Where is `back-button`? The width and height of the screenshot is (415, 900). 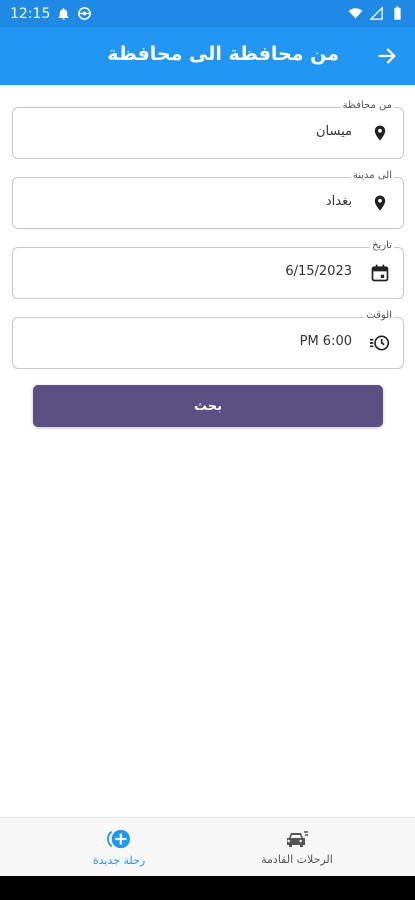
back-button is located at coordinates (387, 56).